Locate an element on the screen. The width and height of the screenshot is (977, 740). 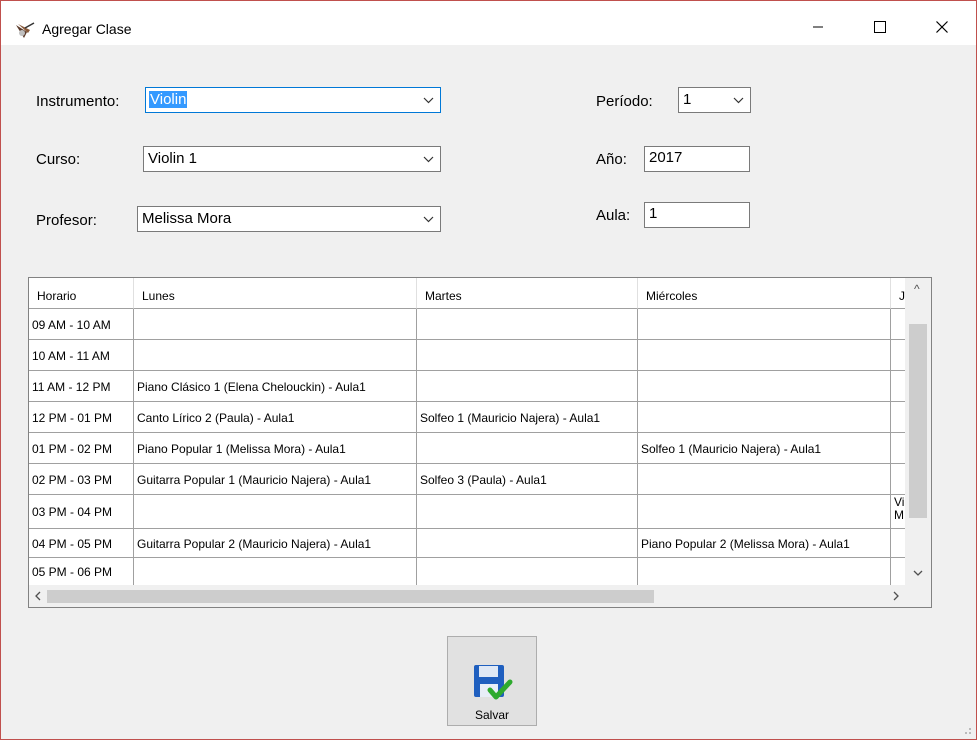
cell-text: 02 PM - 03 PM is located at coordinates (72, 480).